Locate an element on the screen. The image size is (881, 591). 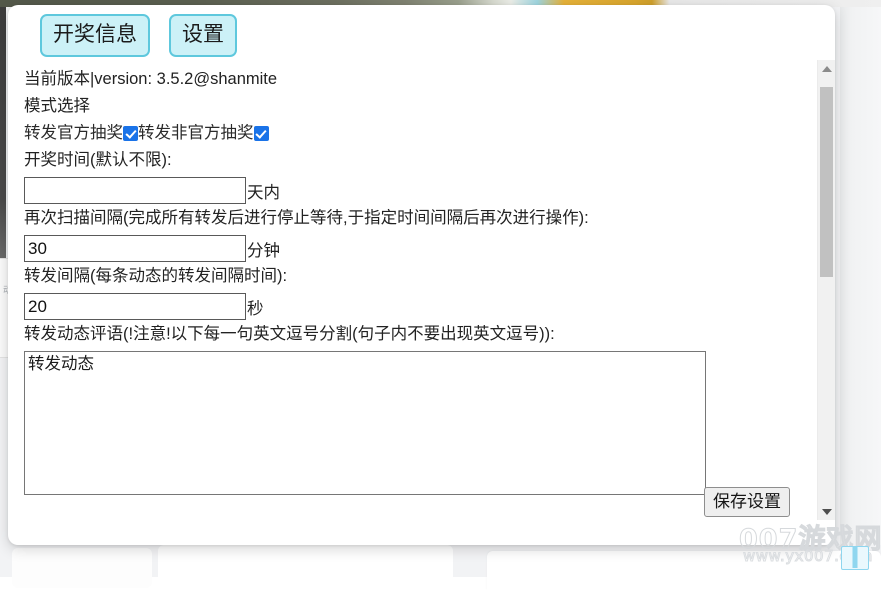
draw-time-limit-unit: 天内 is located at coordinates (263, 192).